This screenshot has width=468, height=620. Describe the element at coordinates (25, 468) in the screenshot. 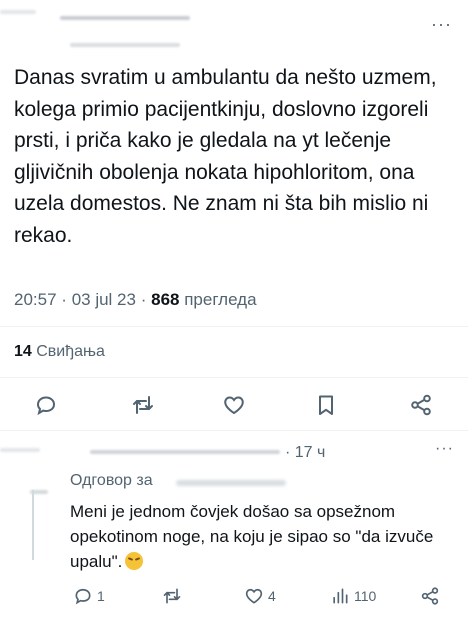

I see `reply-author-avatar` at that location.